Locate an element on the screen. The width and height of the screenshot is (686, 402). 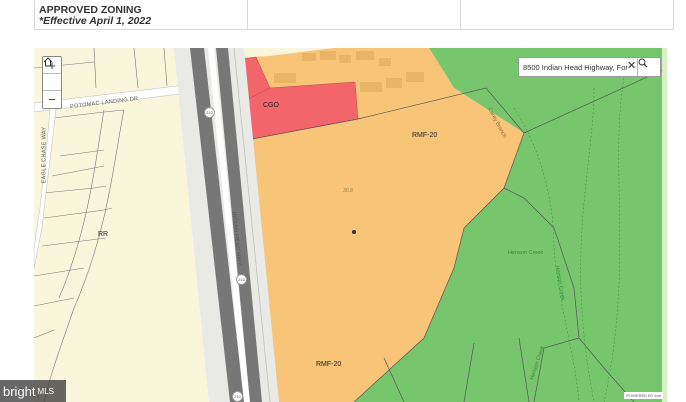
cgo-label: CGO is located at coordinates (271, 105).